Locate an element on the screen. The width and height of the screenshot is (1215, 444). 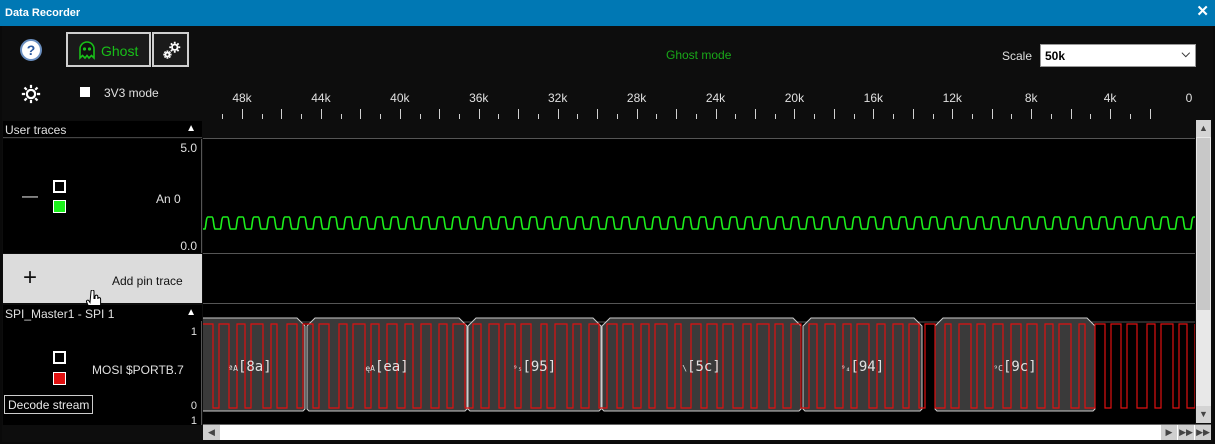
analog-channel-panel: 5.0 0.0 — An 0 is located at coordinates (102, 196).